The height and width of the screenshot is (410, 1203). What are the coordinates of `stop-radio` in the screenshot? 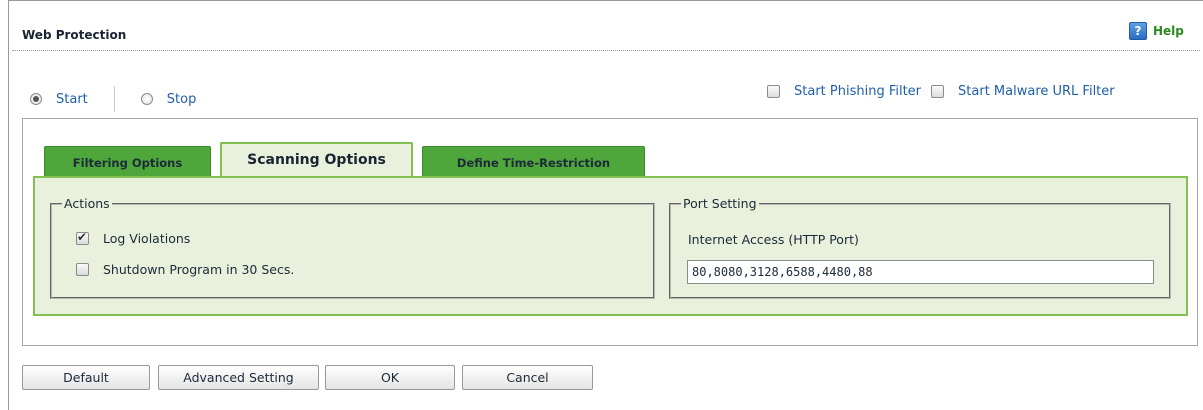 It's located at (146, 99).